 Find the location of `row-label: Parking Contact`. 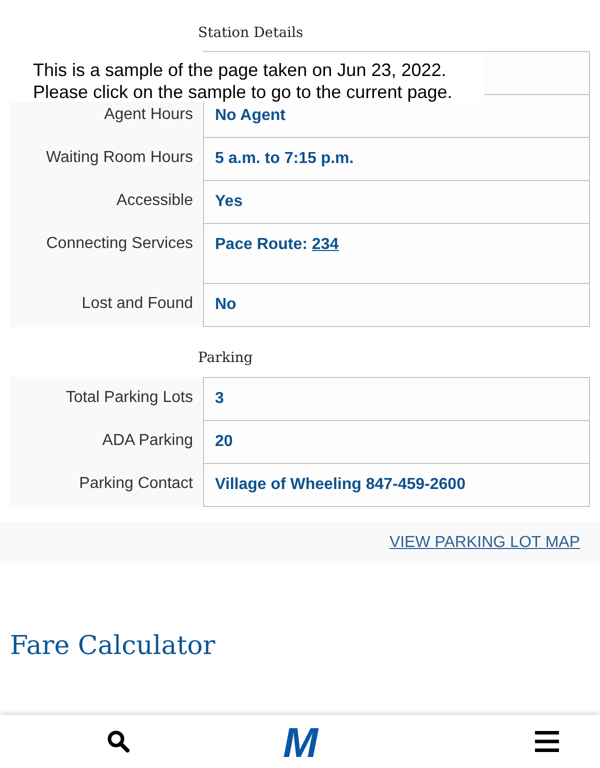

row-label: Parking Contact is located at coordinates (136, 483).